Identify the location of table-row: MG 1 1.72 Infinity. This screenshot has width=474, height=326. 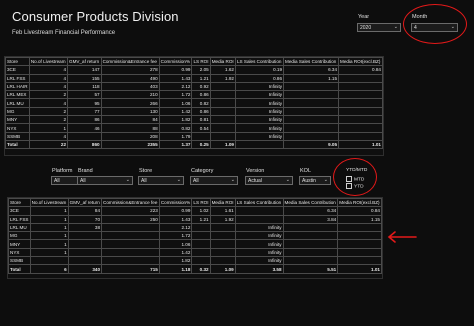
(195, 236).